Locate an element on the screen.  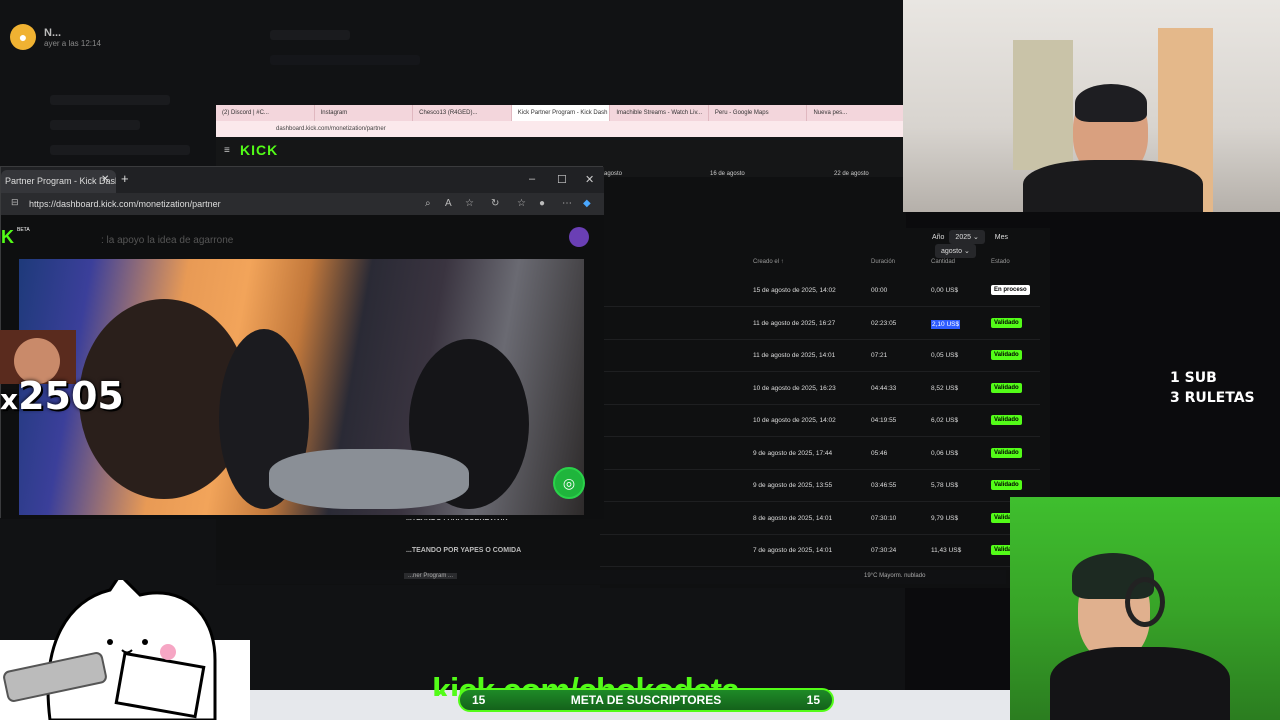
back-tab: Instagram is located at coordinates (364, 113).